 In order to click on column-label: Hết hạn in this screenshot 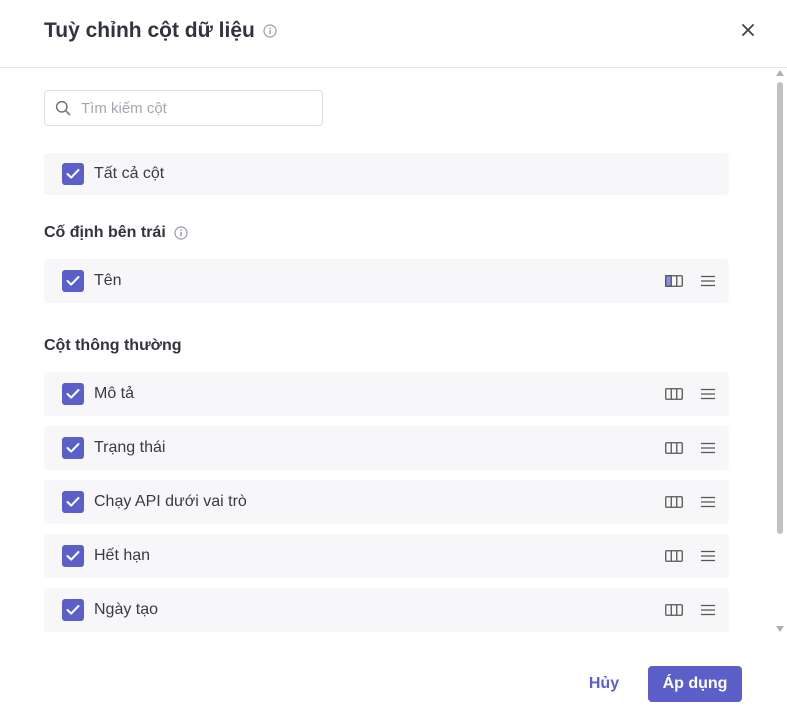, I will do `click(122, 555)`.